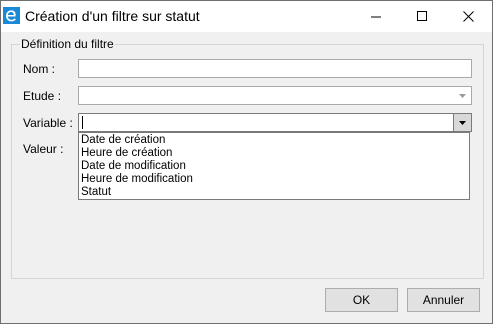 The height and width of the screenshot is (324, 493). Describe the element at coordinates (48, 123) in the screenshot. I see `variable-label: Variable :` at that location.